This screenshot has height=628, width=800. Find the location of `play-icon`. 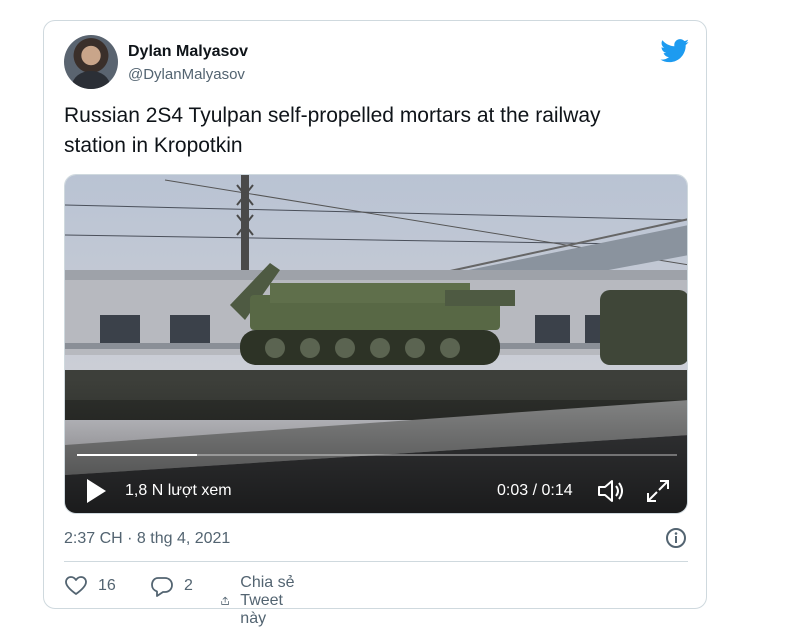

play-icon is located at coordinates (96, 491).